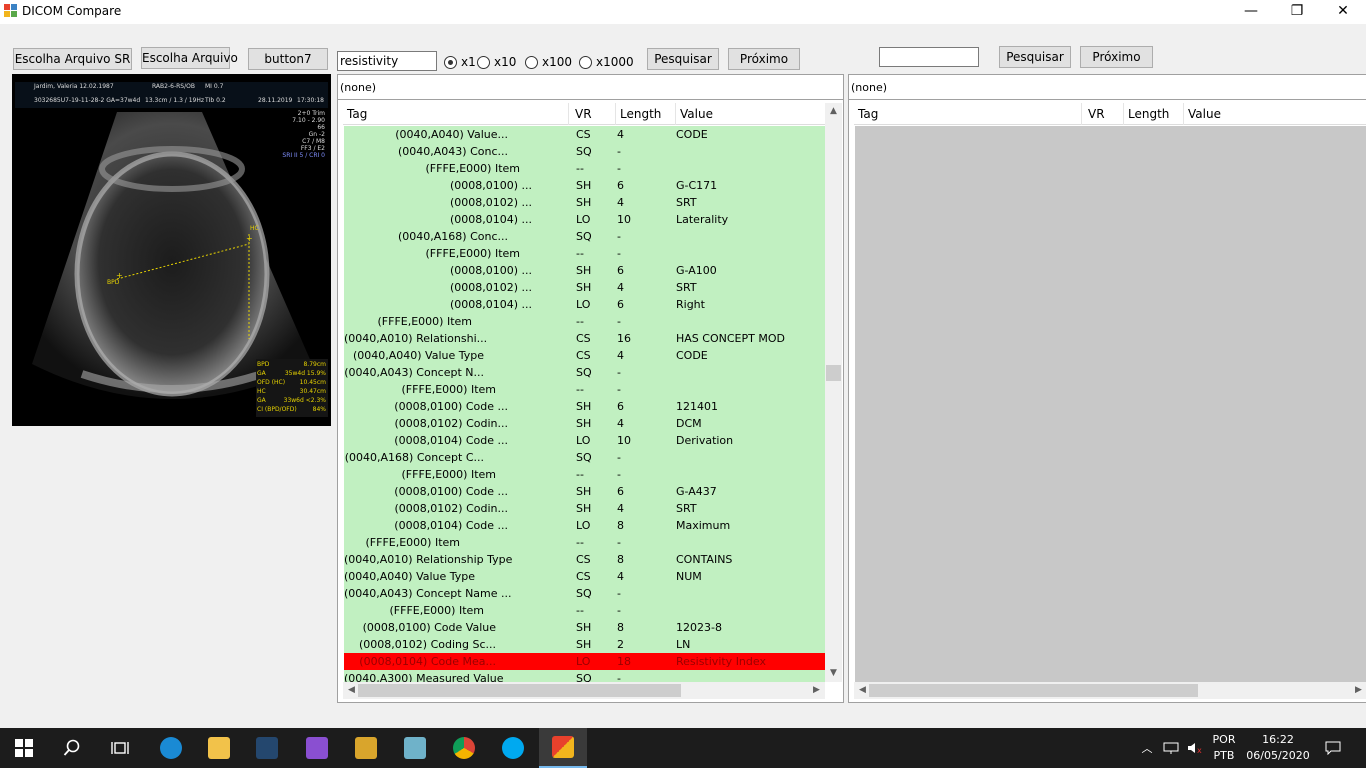  I want to click on next-right-button: Próximo, so click(1116, 57).